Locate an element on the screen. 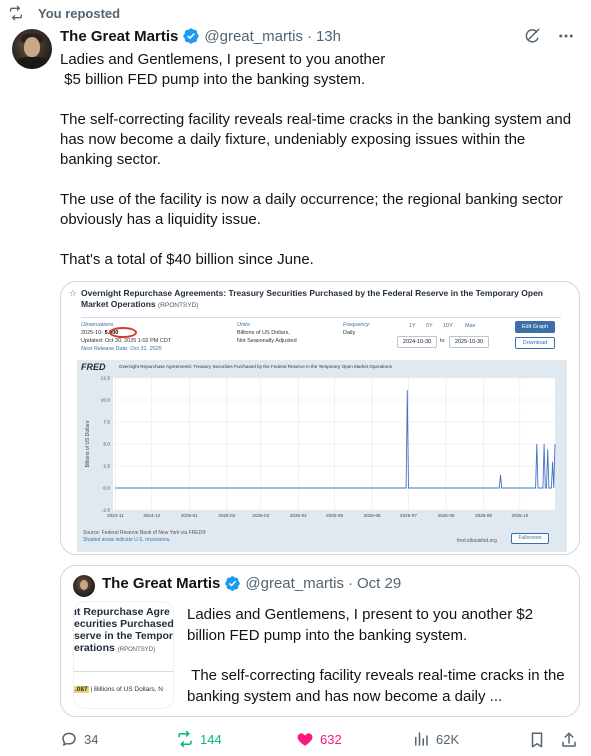  repost-count: 144 is located at coordinates (211, 739).